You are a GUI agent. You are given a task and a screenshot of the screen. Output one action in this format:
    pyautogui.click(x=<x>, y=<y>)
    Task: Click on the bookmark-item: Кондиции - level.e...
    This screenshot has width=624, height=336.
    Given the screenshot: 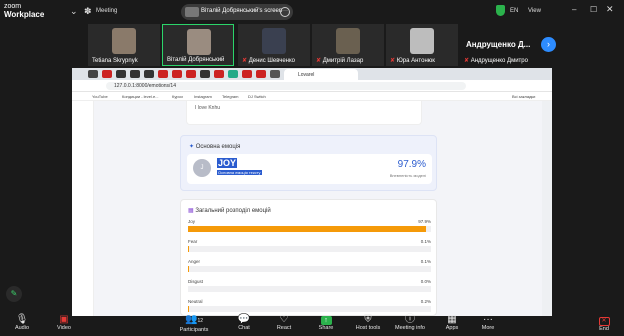 What is the action you would take?
    pyautogui.click(x=140, y=96)
    